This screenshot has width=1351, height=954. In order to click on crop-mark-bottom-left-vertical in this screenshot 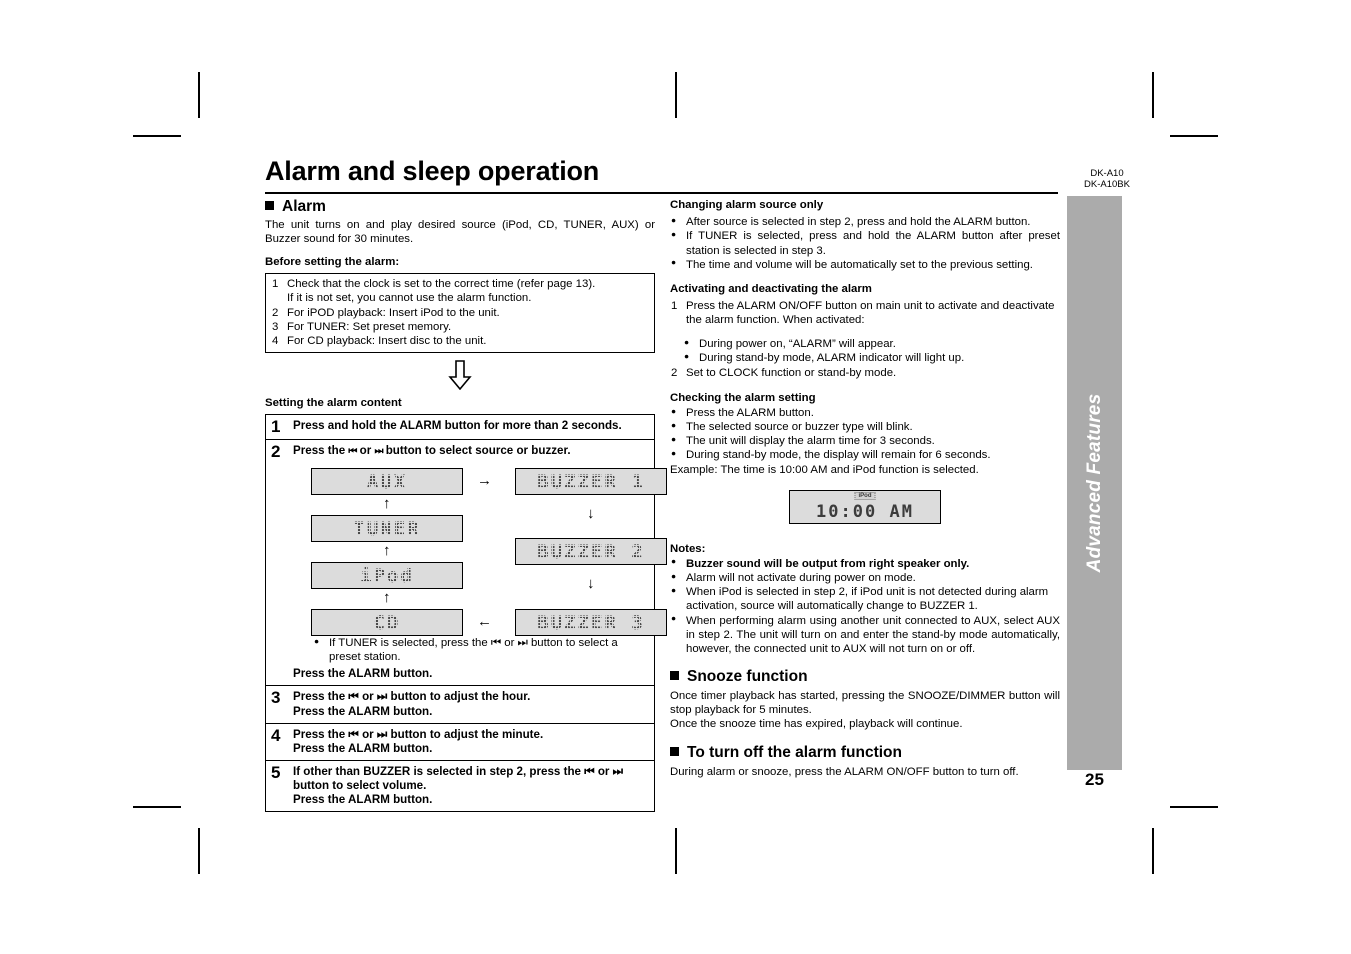, I will do `click(199, 851)`.